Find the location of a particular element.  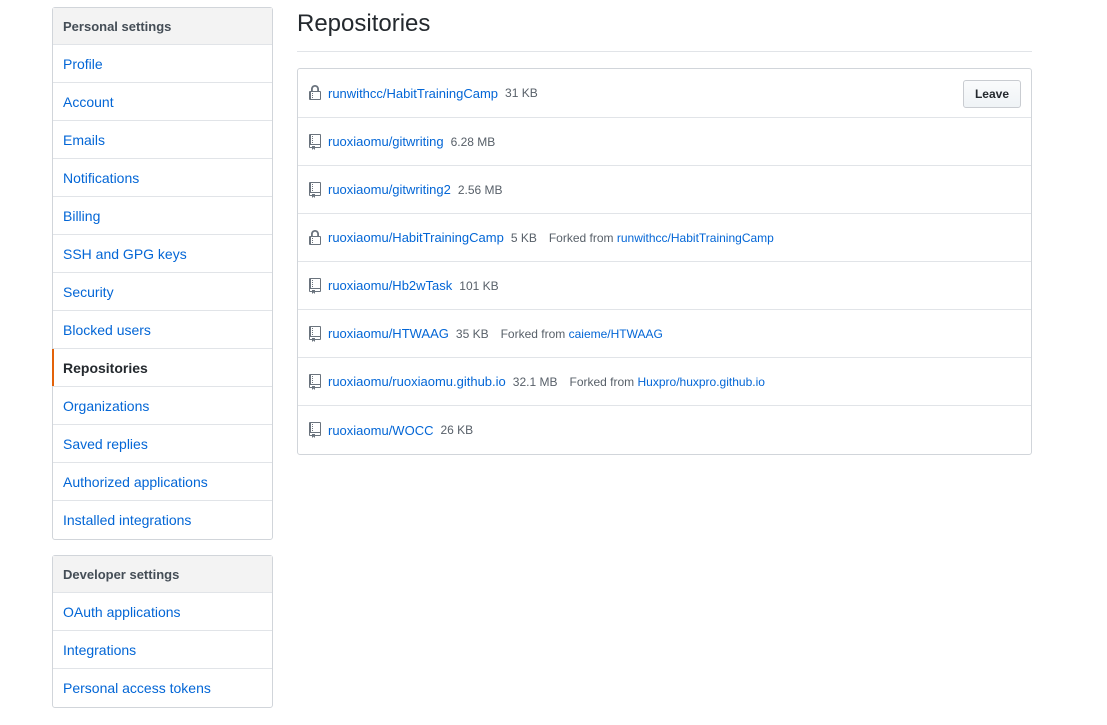

repository-link: ruoxiaomu/gitwriting is located at coordinates (386, 141).